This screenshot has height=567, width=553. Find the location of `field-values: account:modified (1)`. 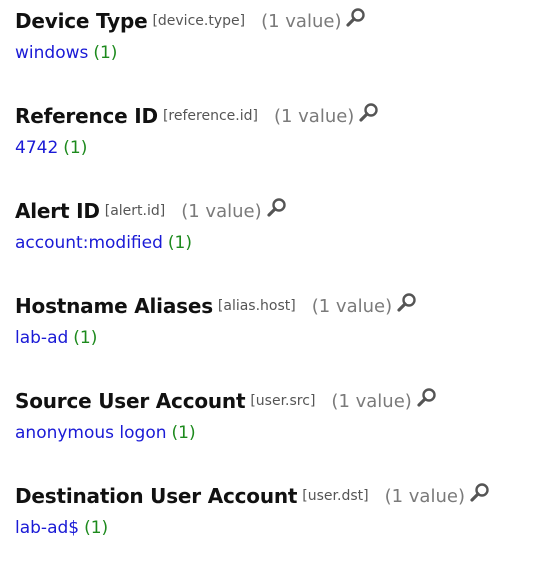

field-values: account:modified (1) is located at coordinates (280, 243).